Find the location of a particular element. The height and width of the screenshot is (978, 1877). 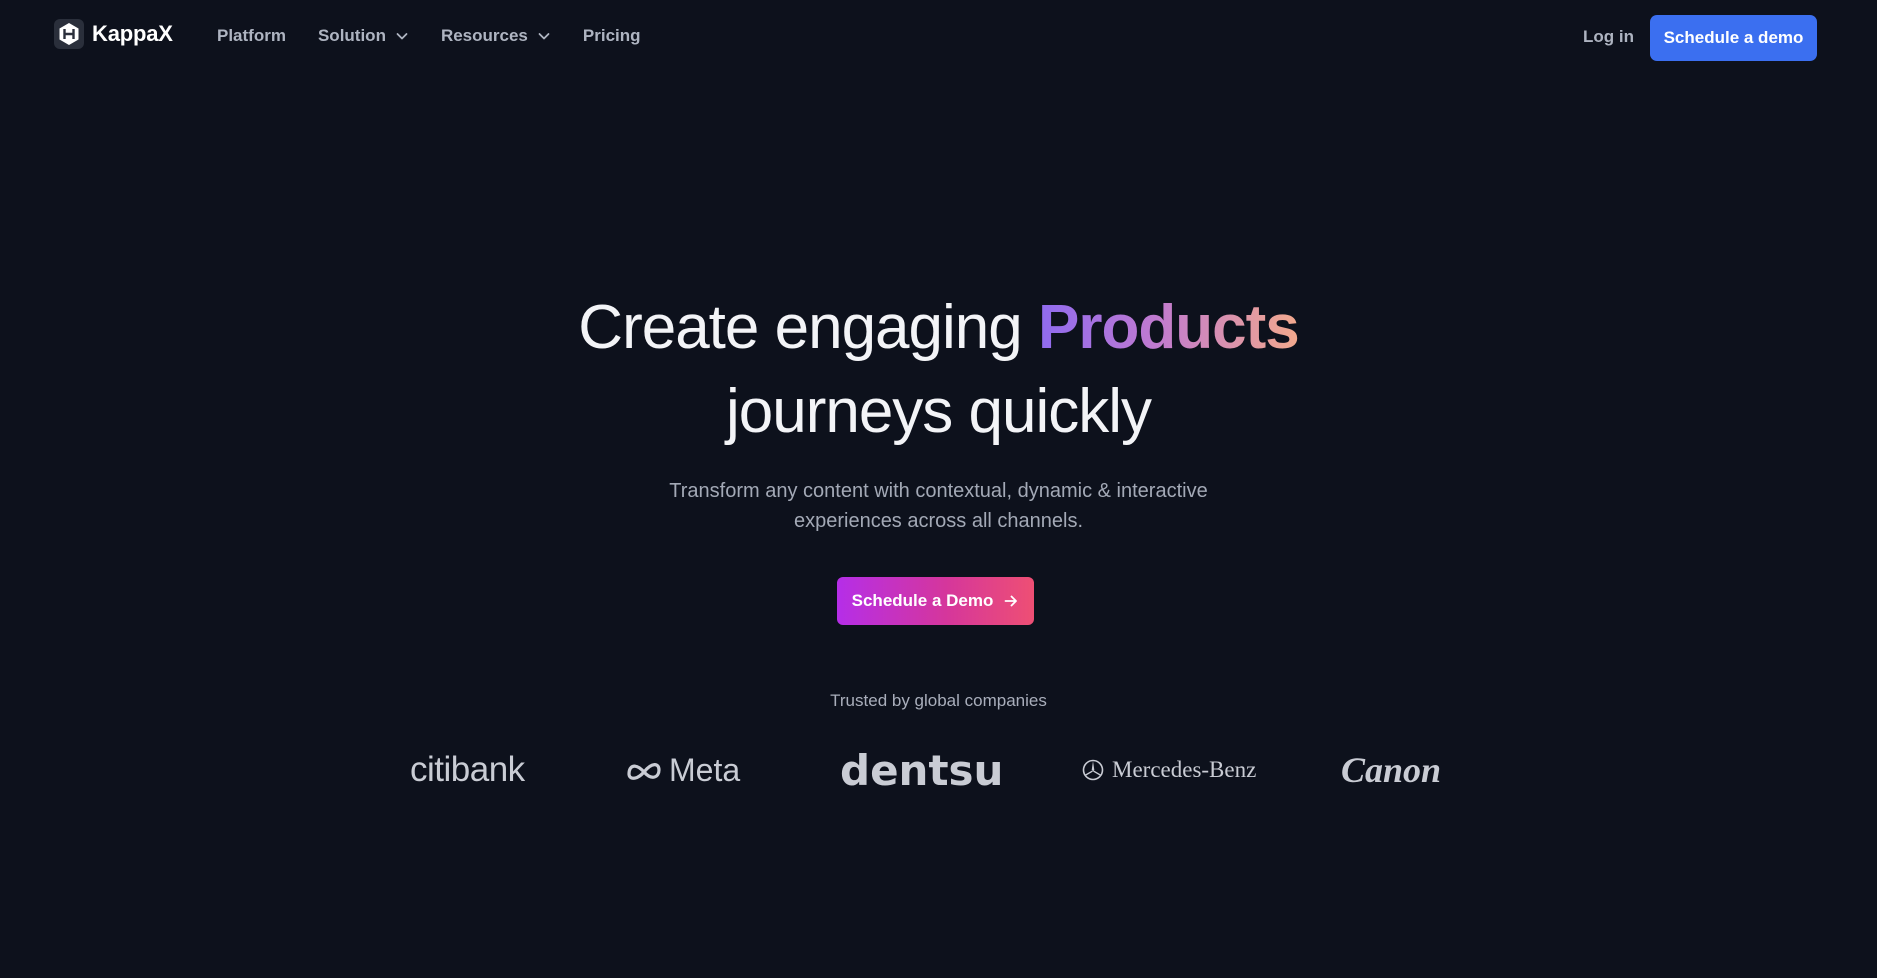

hero-title-part2: journeys quickly is located at coordinates (938, 411).